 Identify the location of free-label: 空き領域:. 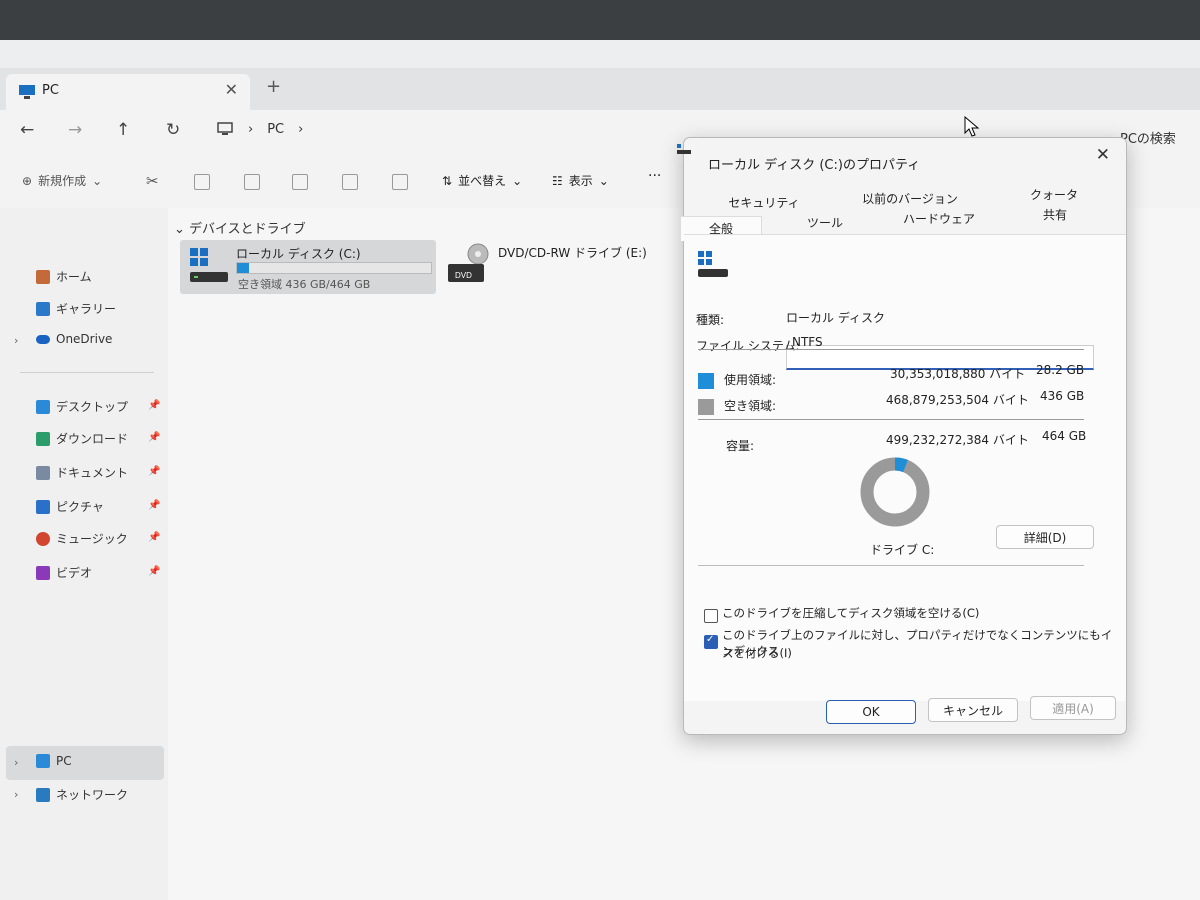
(750, 406).